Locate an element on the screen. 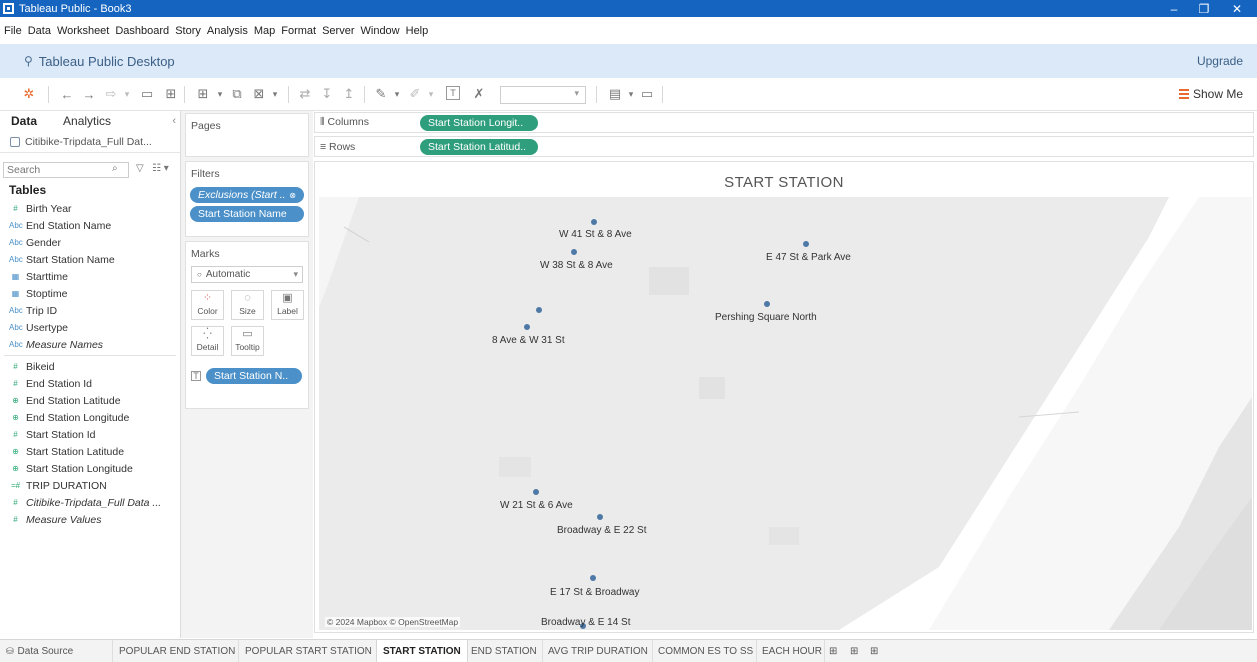 Image resolution: width=1257 pixels, height=662 pixels. save-icon: ▭ is located at coordinates (147, 94).